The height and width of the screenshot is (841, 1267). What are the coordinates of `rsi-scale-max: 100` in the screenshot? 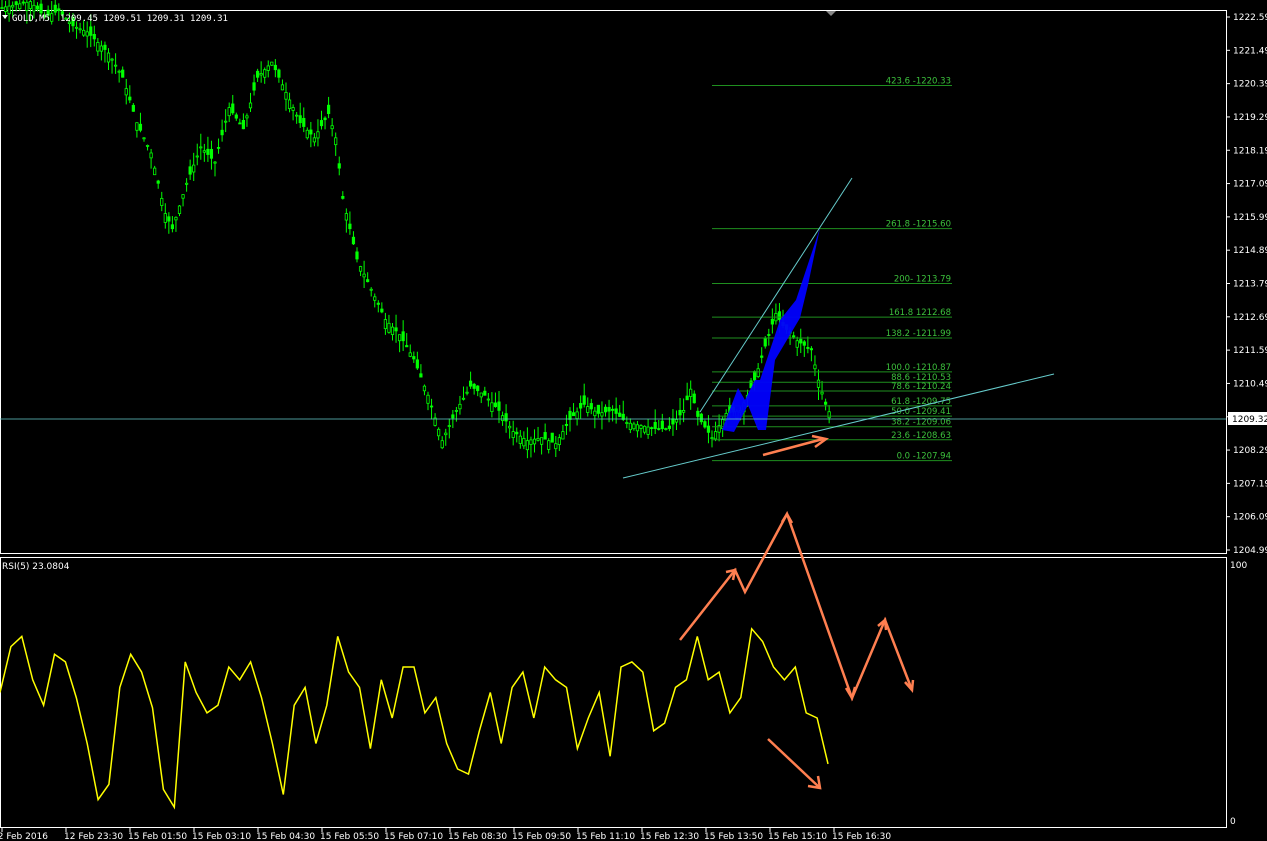 It's located at (1238, 566).